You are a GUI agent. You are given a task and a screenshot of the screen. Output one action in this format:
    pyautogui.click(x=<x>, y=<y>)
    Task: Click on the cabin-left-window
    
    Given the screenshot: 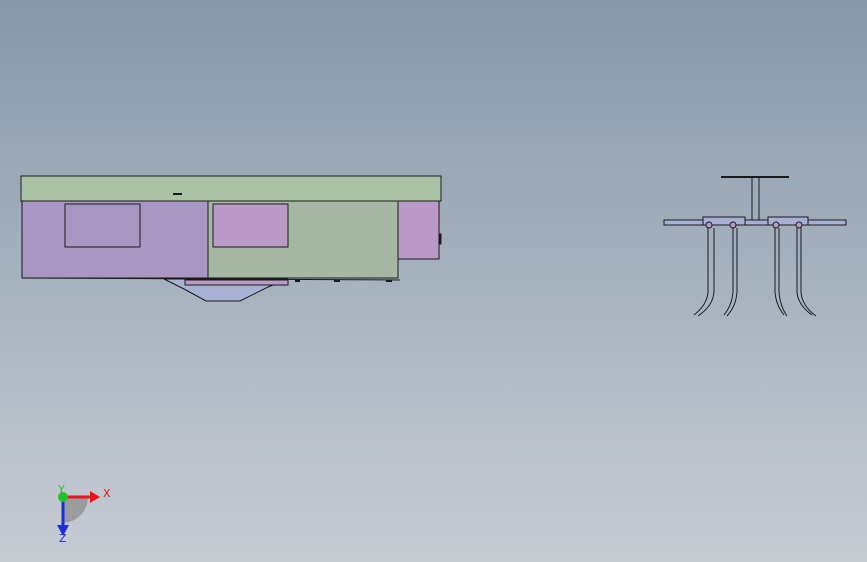 What is the action you would take?
    pyautogui.click(x=102, y=225)
    